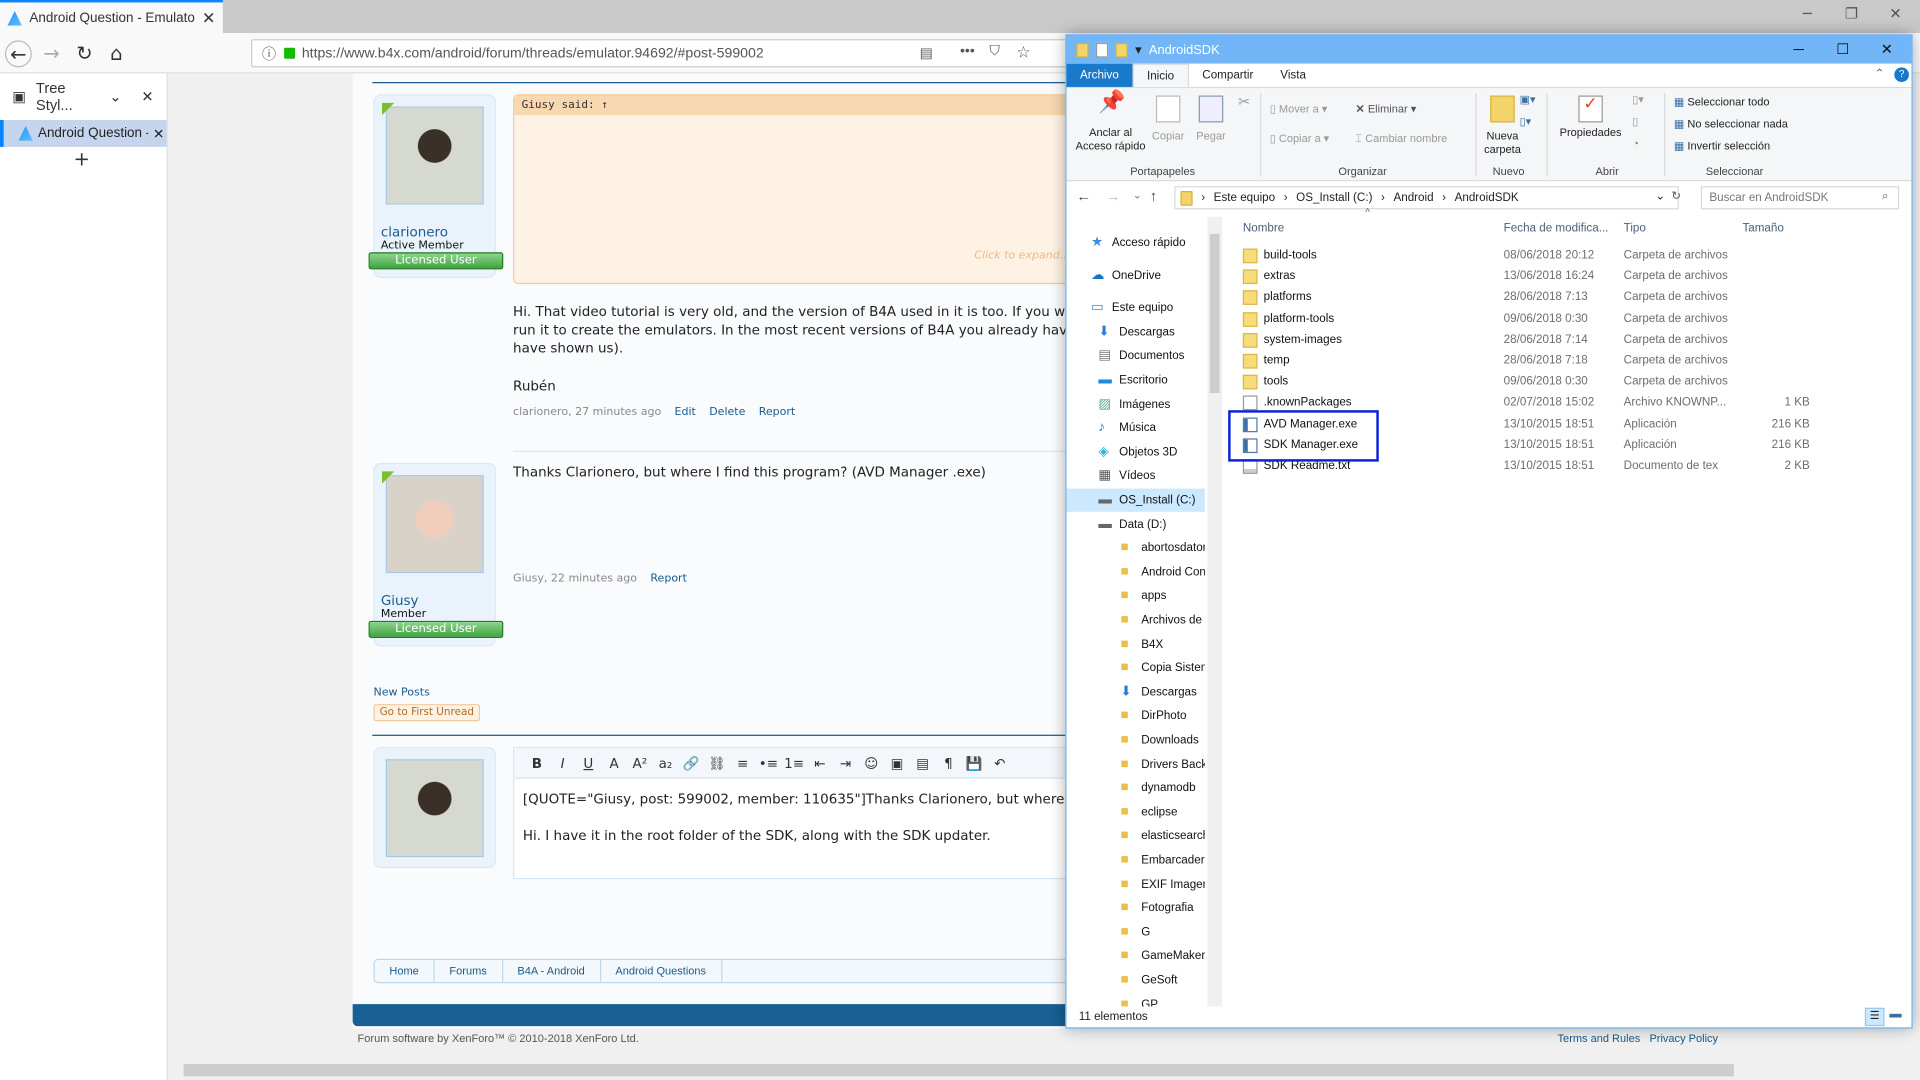  What do you see at coordinates (1402, 138) in the screenshot?
I see `rename-button: ⌶ Cambiar nombre` at bounding box center [1402, 138].